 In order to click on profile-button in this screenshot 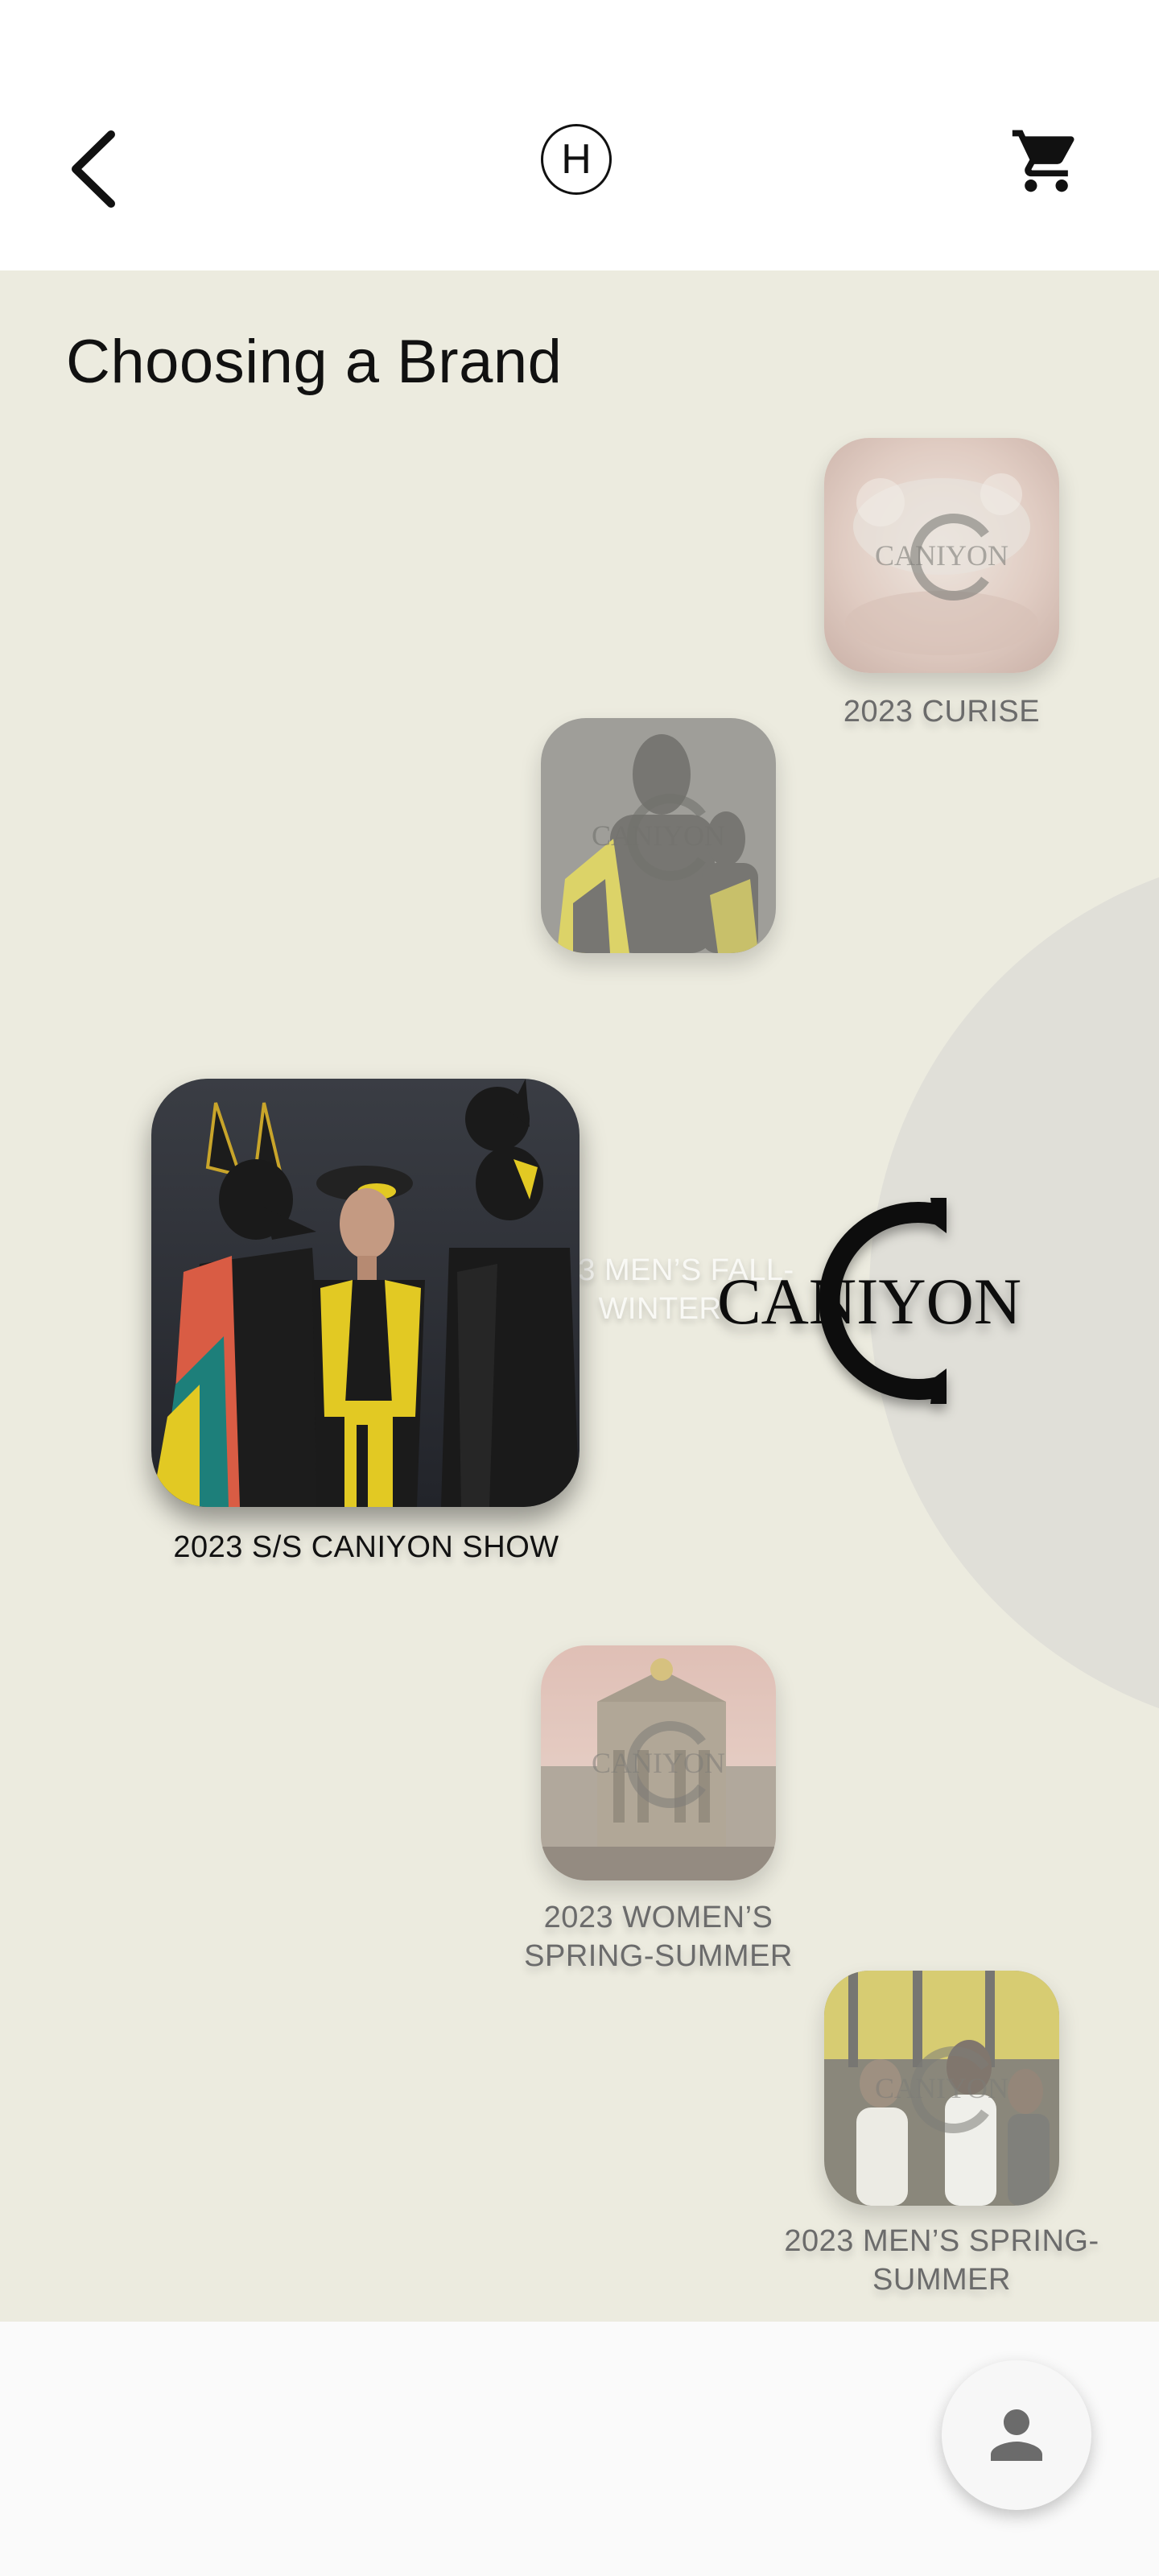, I will do `click(1016, 2435)`.